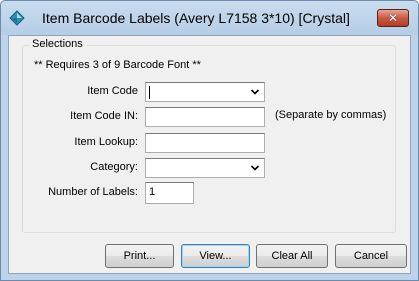  Describe the element at coordinates (149, 92) in the screenshot. I see `text-caret` at that location.